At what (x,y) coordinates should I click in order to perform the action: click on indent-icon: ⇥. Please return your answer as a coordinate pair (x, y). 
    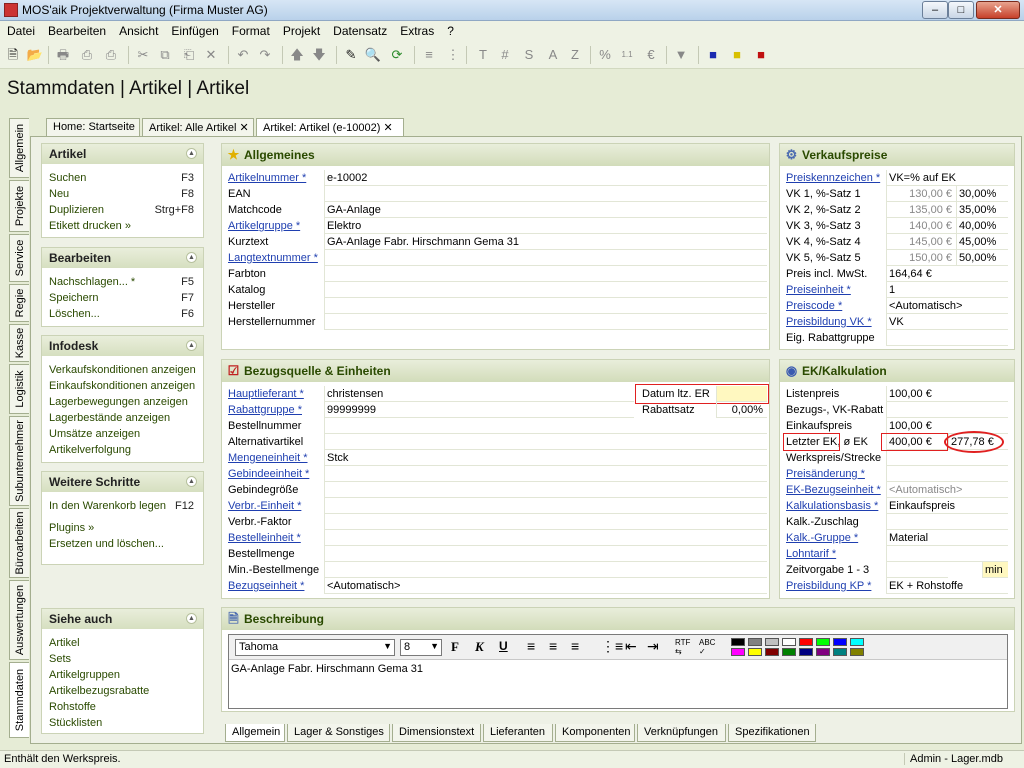
    Looking at the image, I should click on (653, 646).